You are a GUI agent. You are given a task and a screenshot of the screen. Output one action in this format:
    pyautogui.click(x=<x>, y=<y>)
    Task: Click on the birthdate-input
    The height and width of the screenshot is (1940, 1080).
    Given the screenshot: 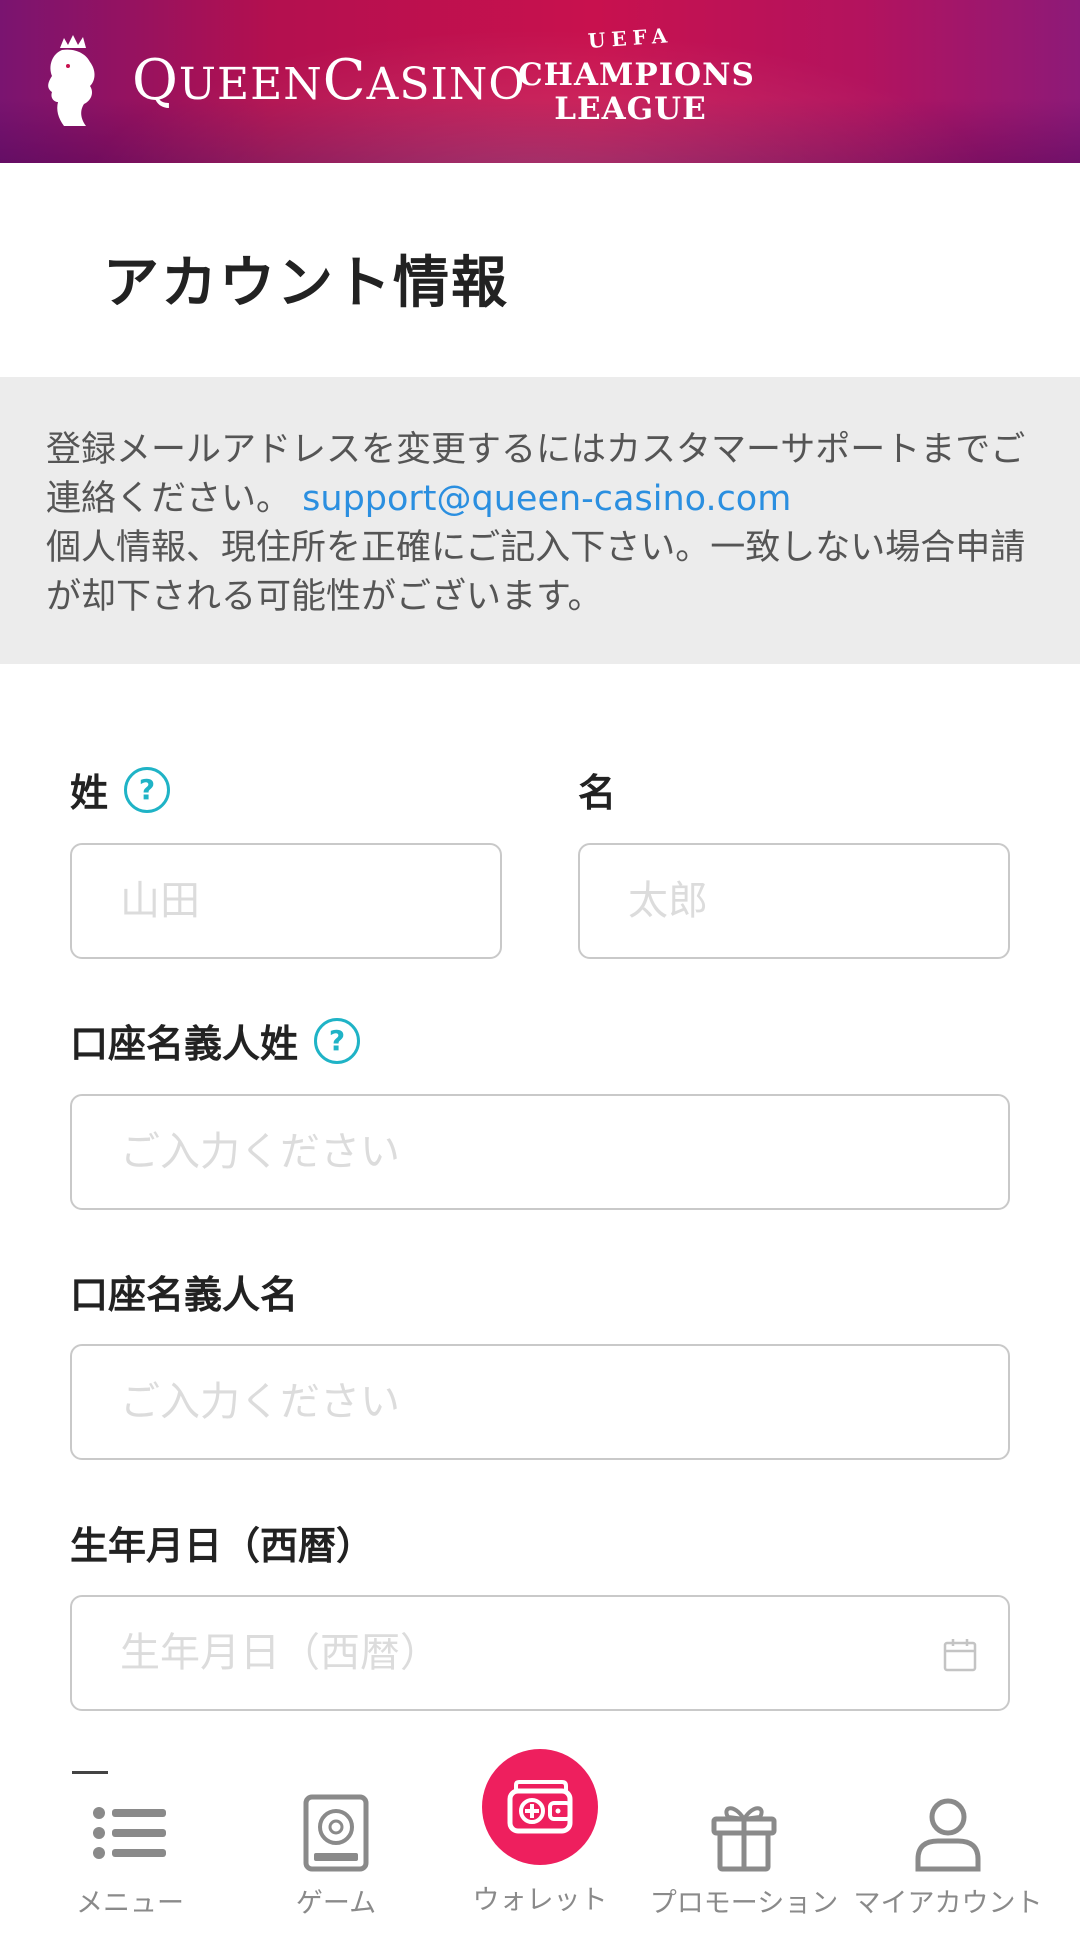 What is the action you would take?
    pyautogui.click(x=540, y=1653)
    